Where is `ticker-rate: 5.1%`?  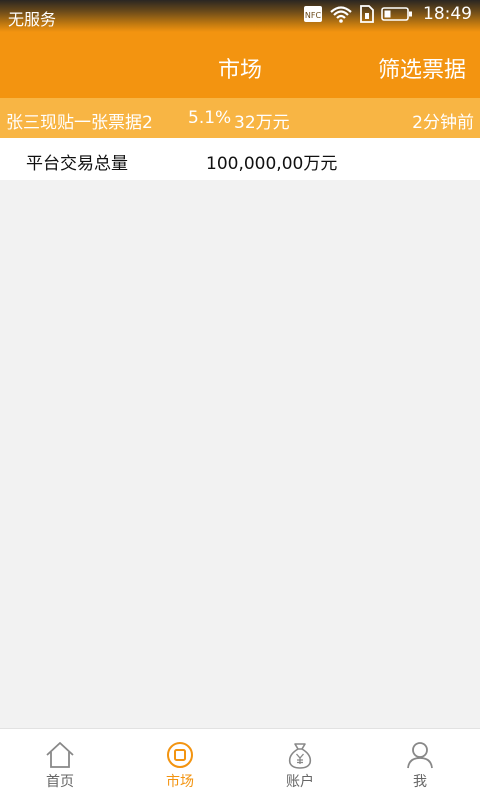 ticker-rate: 5.1% is located at coordinates (210, 118).